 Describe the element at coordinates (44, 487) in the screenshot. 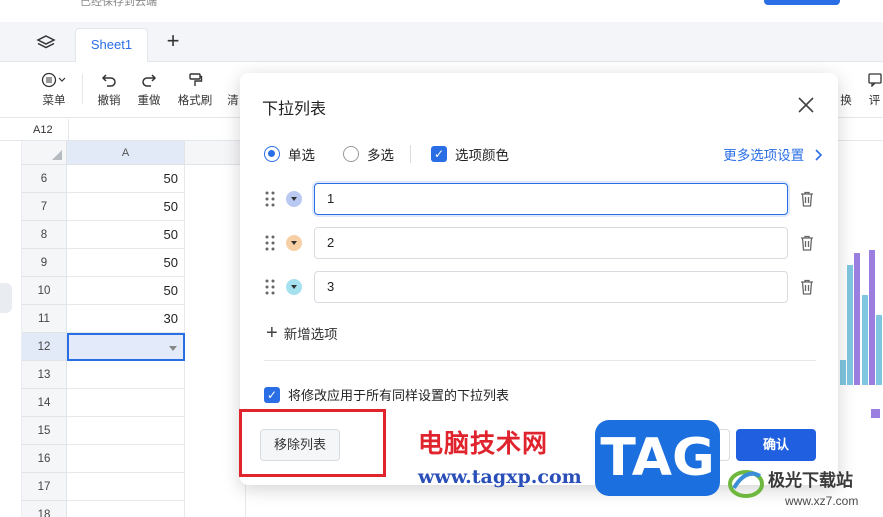

I see `row-header: 17` at that location.